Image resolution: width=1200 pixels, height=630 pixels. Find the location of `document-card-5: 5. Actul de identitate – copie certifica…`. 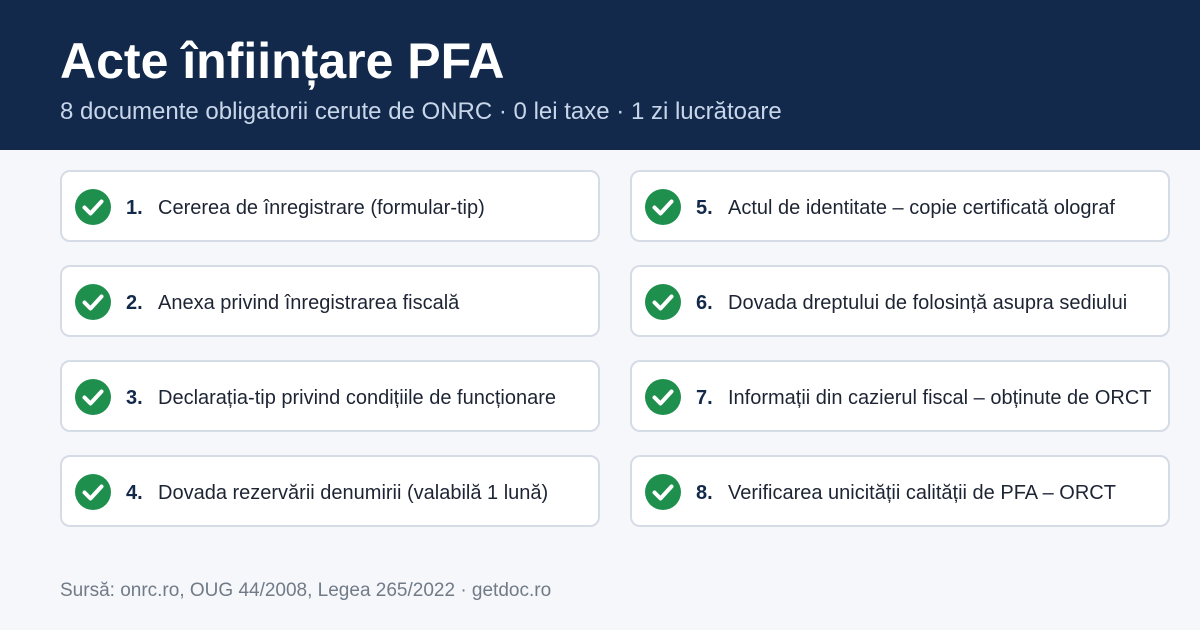

document-card-5: 5. Actul de identitate – copie certifica… is located at coordinates (900, 206).